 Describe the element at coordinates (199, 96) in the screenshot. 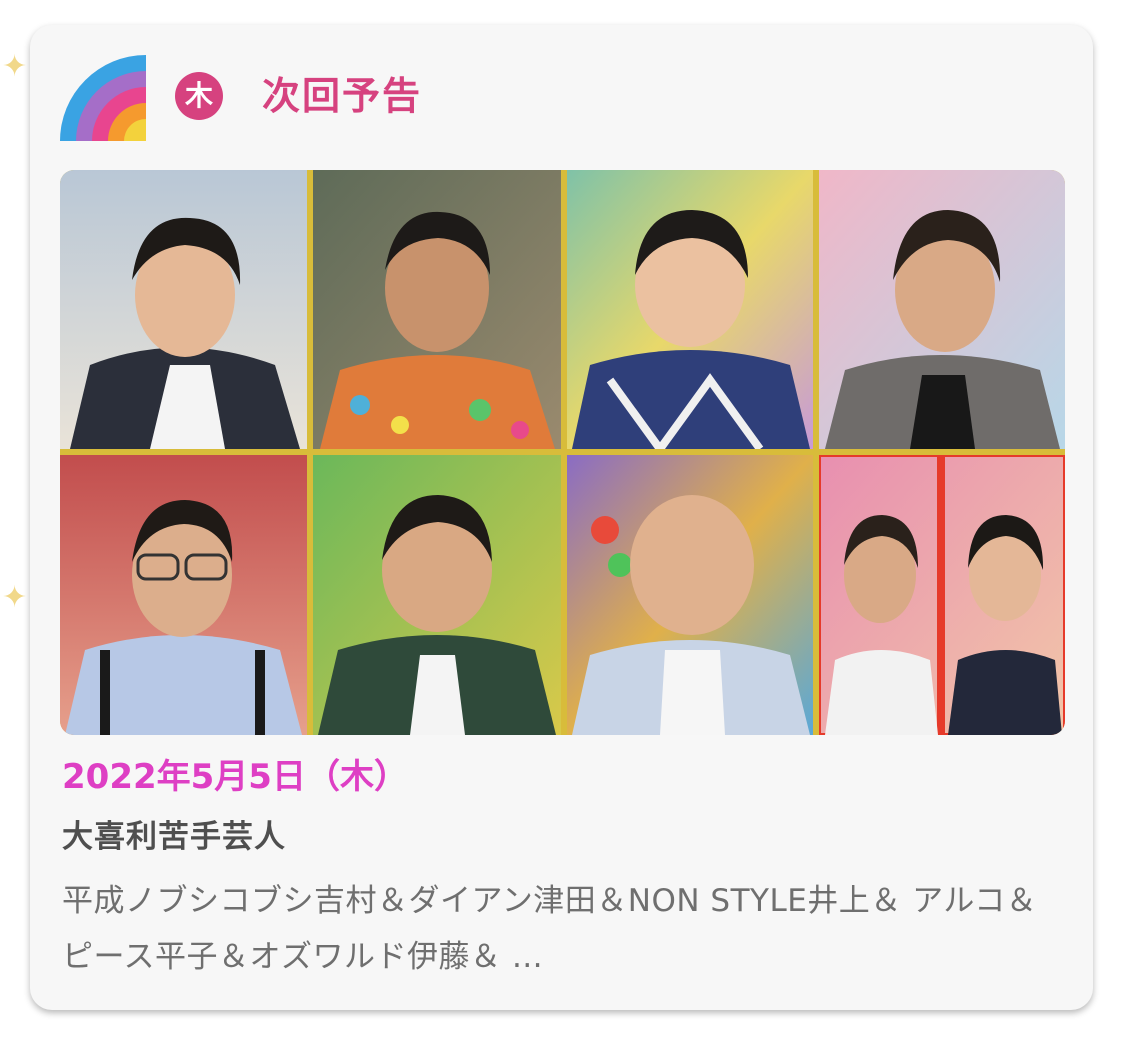

I see `day-badge: 木` at that location.